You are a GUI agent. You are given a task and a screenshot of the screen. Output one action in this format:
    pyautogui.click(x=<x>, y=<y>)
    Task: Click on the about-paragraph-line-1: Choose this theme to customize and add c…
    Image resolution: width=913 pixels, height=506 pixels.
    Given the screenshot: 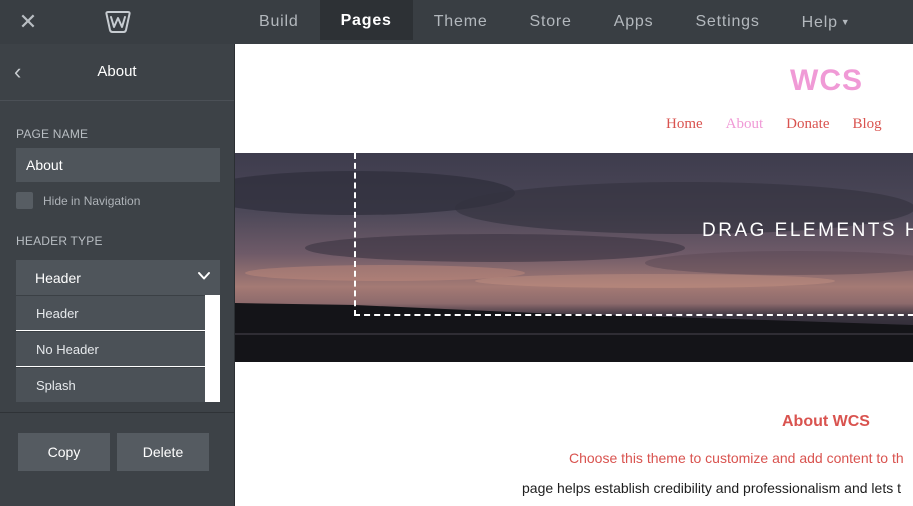 What is the action you would take?
    pyautogui.click(x=736, y=458)
    